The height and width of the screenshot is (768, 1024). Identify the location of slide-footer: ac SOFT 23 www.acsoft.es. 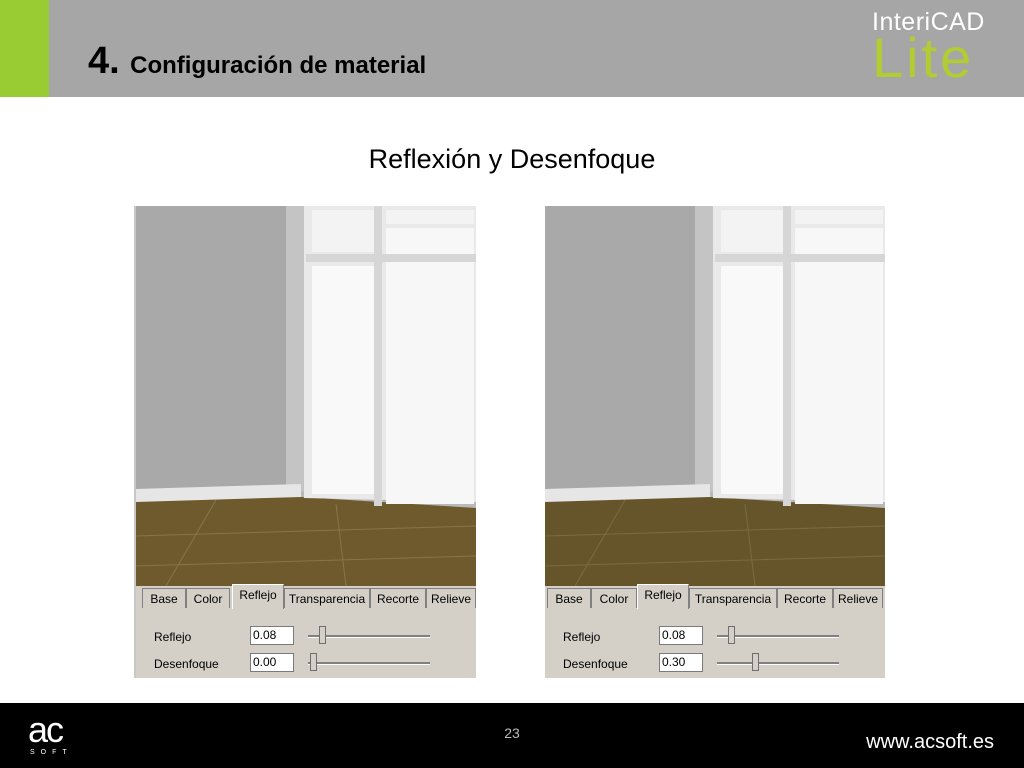
(512, 735).